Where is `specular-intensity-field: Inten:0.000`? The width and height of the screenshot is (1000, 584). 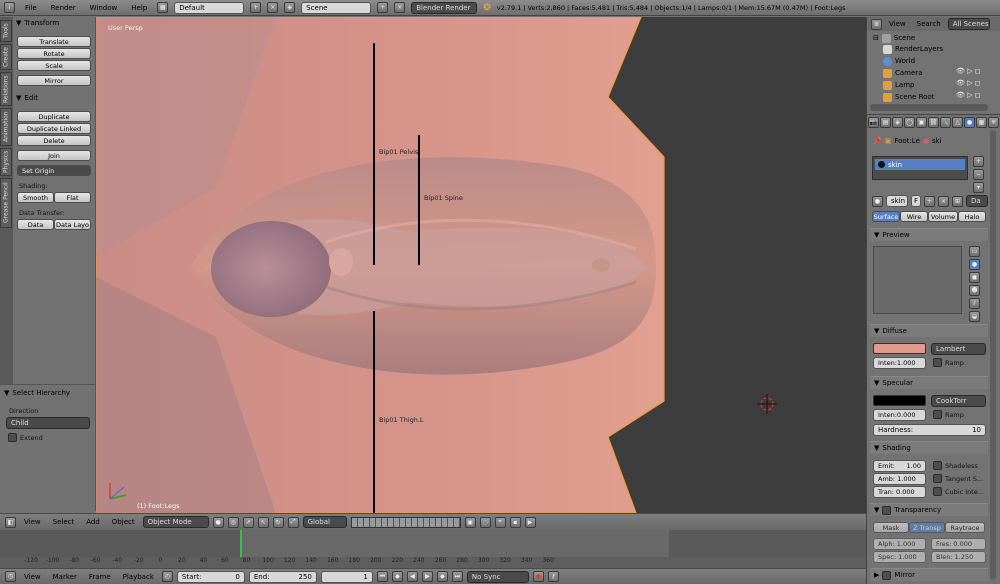
specular-intensity-field: Inten:0.000 is located at coordinates (899, 415).